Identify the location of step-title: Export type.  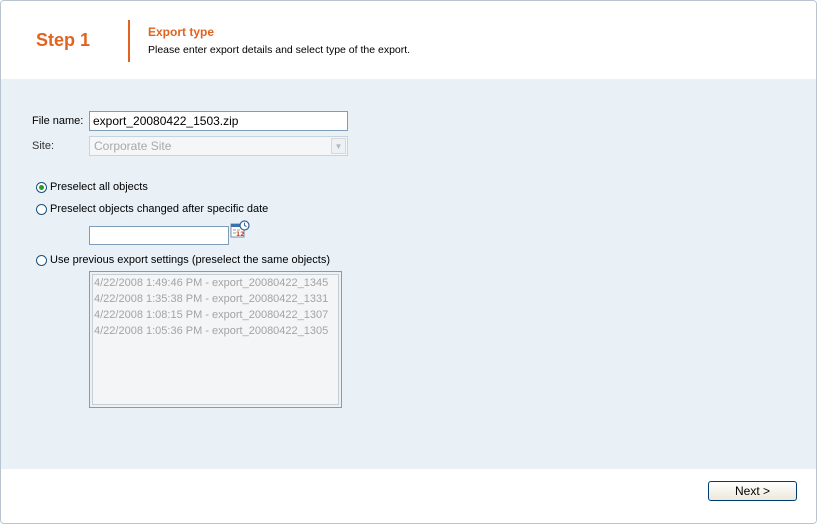
(181, 32).